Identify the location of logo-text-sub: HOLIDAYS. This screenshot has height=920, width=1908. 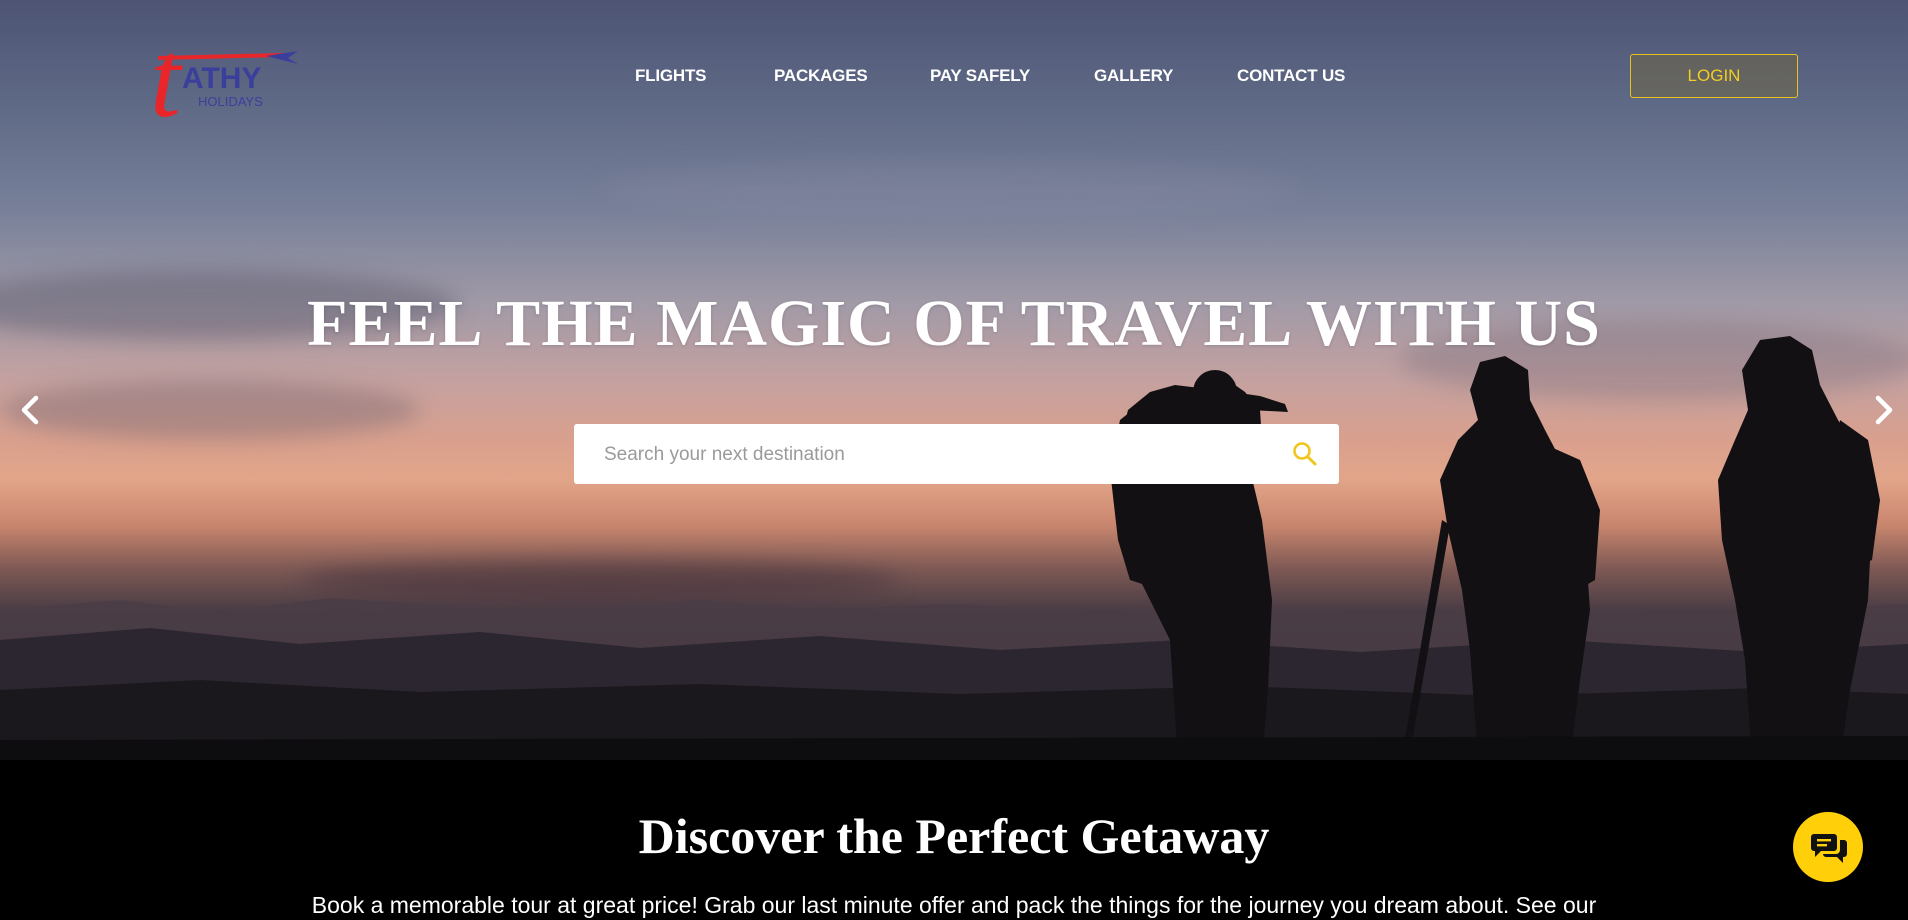
(230, 101).